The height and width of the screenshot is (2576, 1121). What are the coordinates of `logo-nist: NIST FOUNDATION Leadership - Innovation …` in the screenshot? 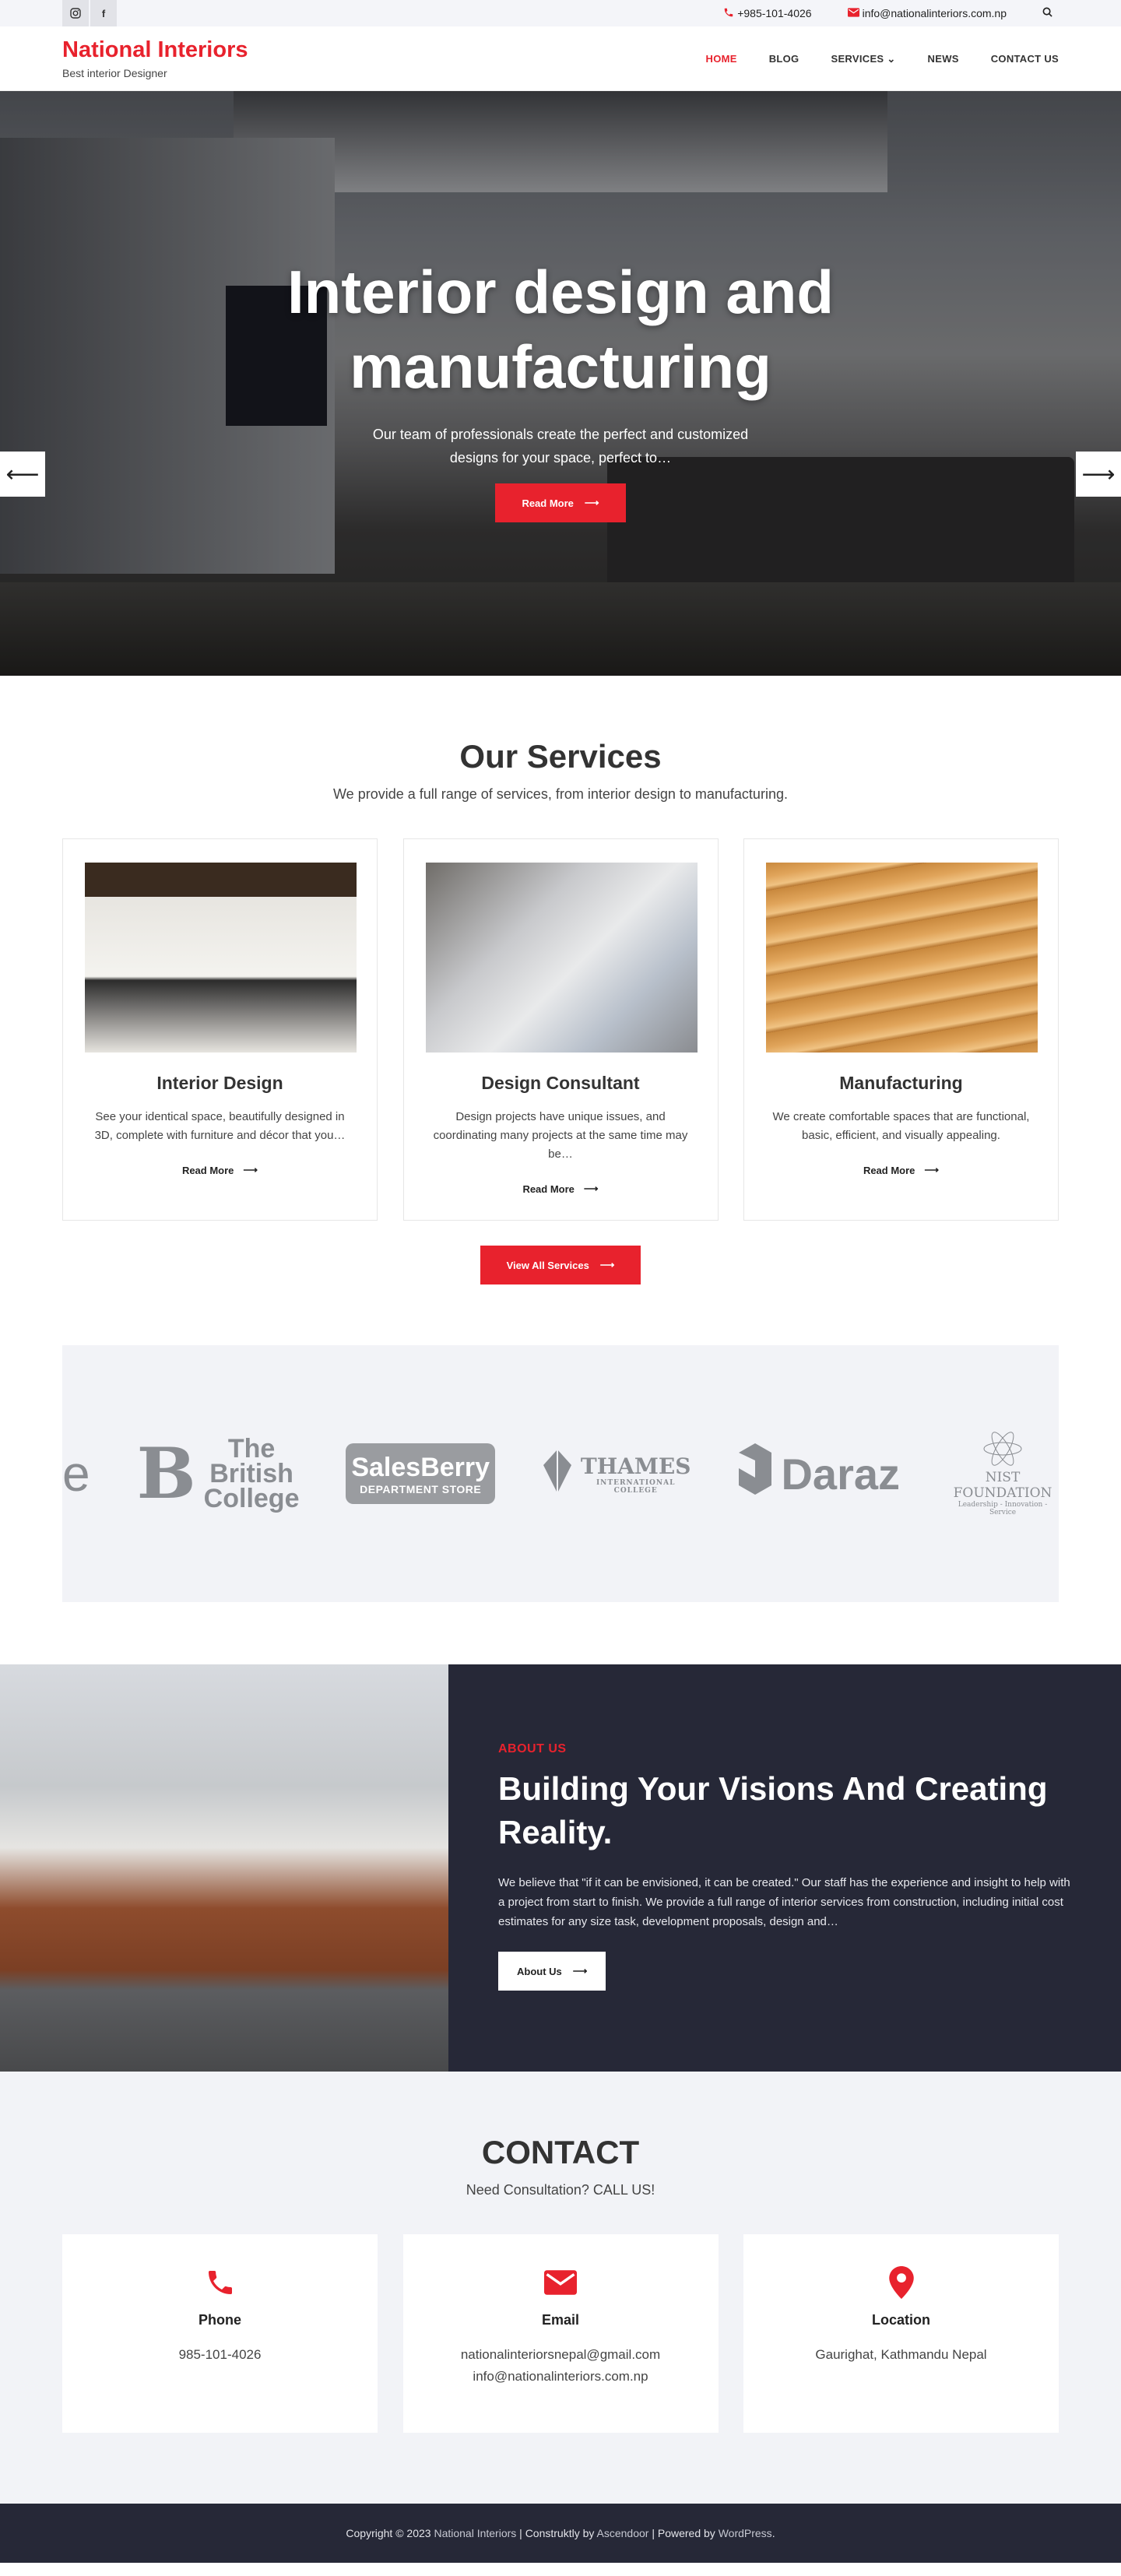 It's located at (1003, 1473).